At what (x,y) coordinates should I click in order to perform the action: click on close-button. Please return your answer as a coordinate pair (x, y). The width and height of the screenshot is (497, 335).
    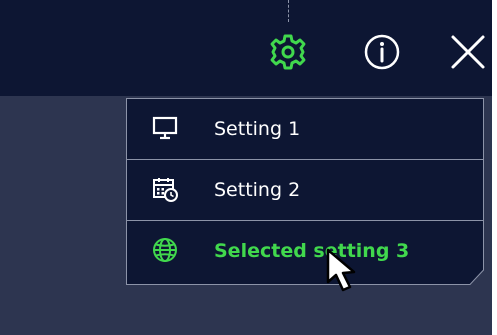
    Looking at the image, I should click on (468, 52).